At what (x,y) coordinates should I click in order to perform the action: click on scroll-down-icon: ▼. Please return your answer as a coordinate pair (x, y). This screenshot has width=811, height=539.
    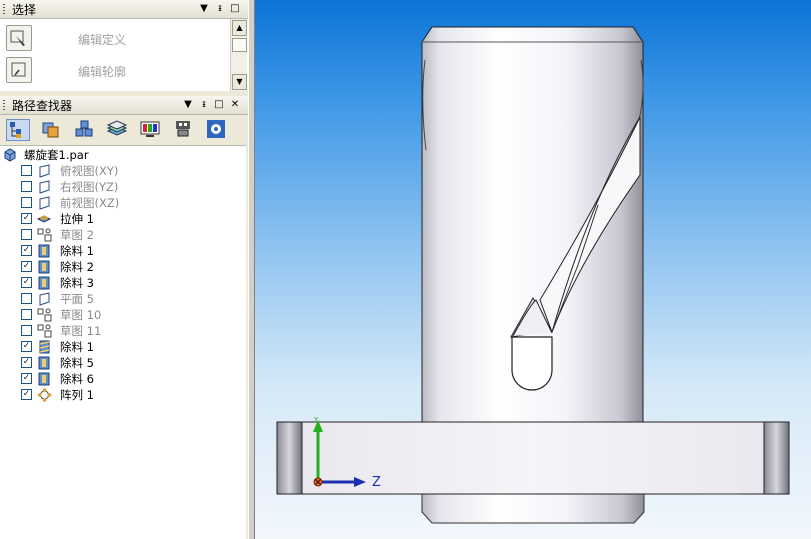
    Looking at the image, I should click on (239, 82).